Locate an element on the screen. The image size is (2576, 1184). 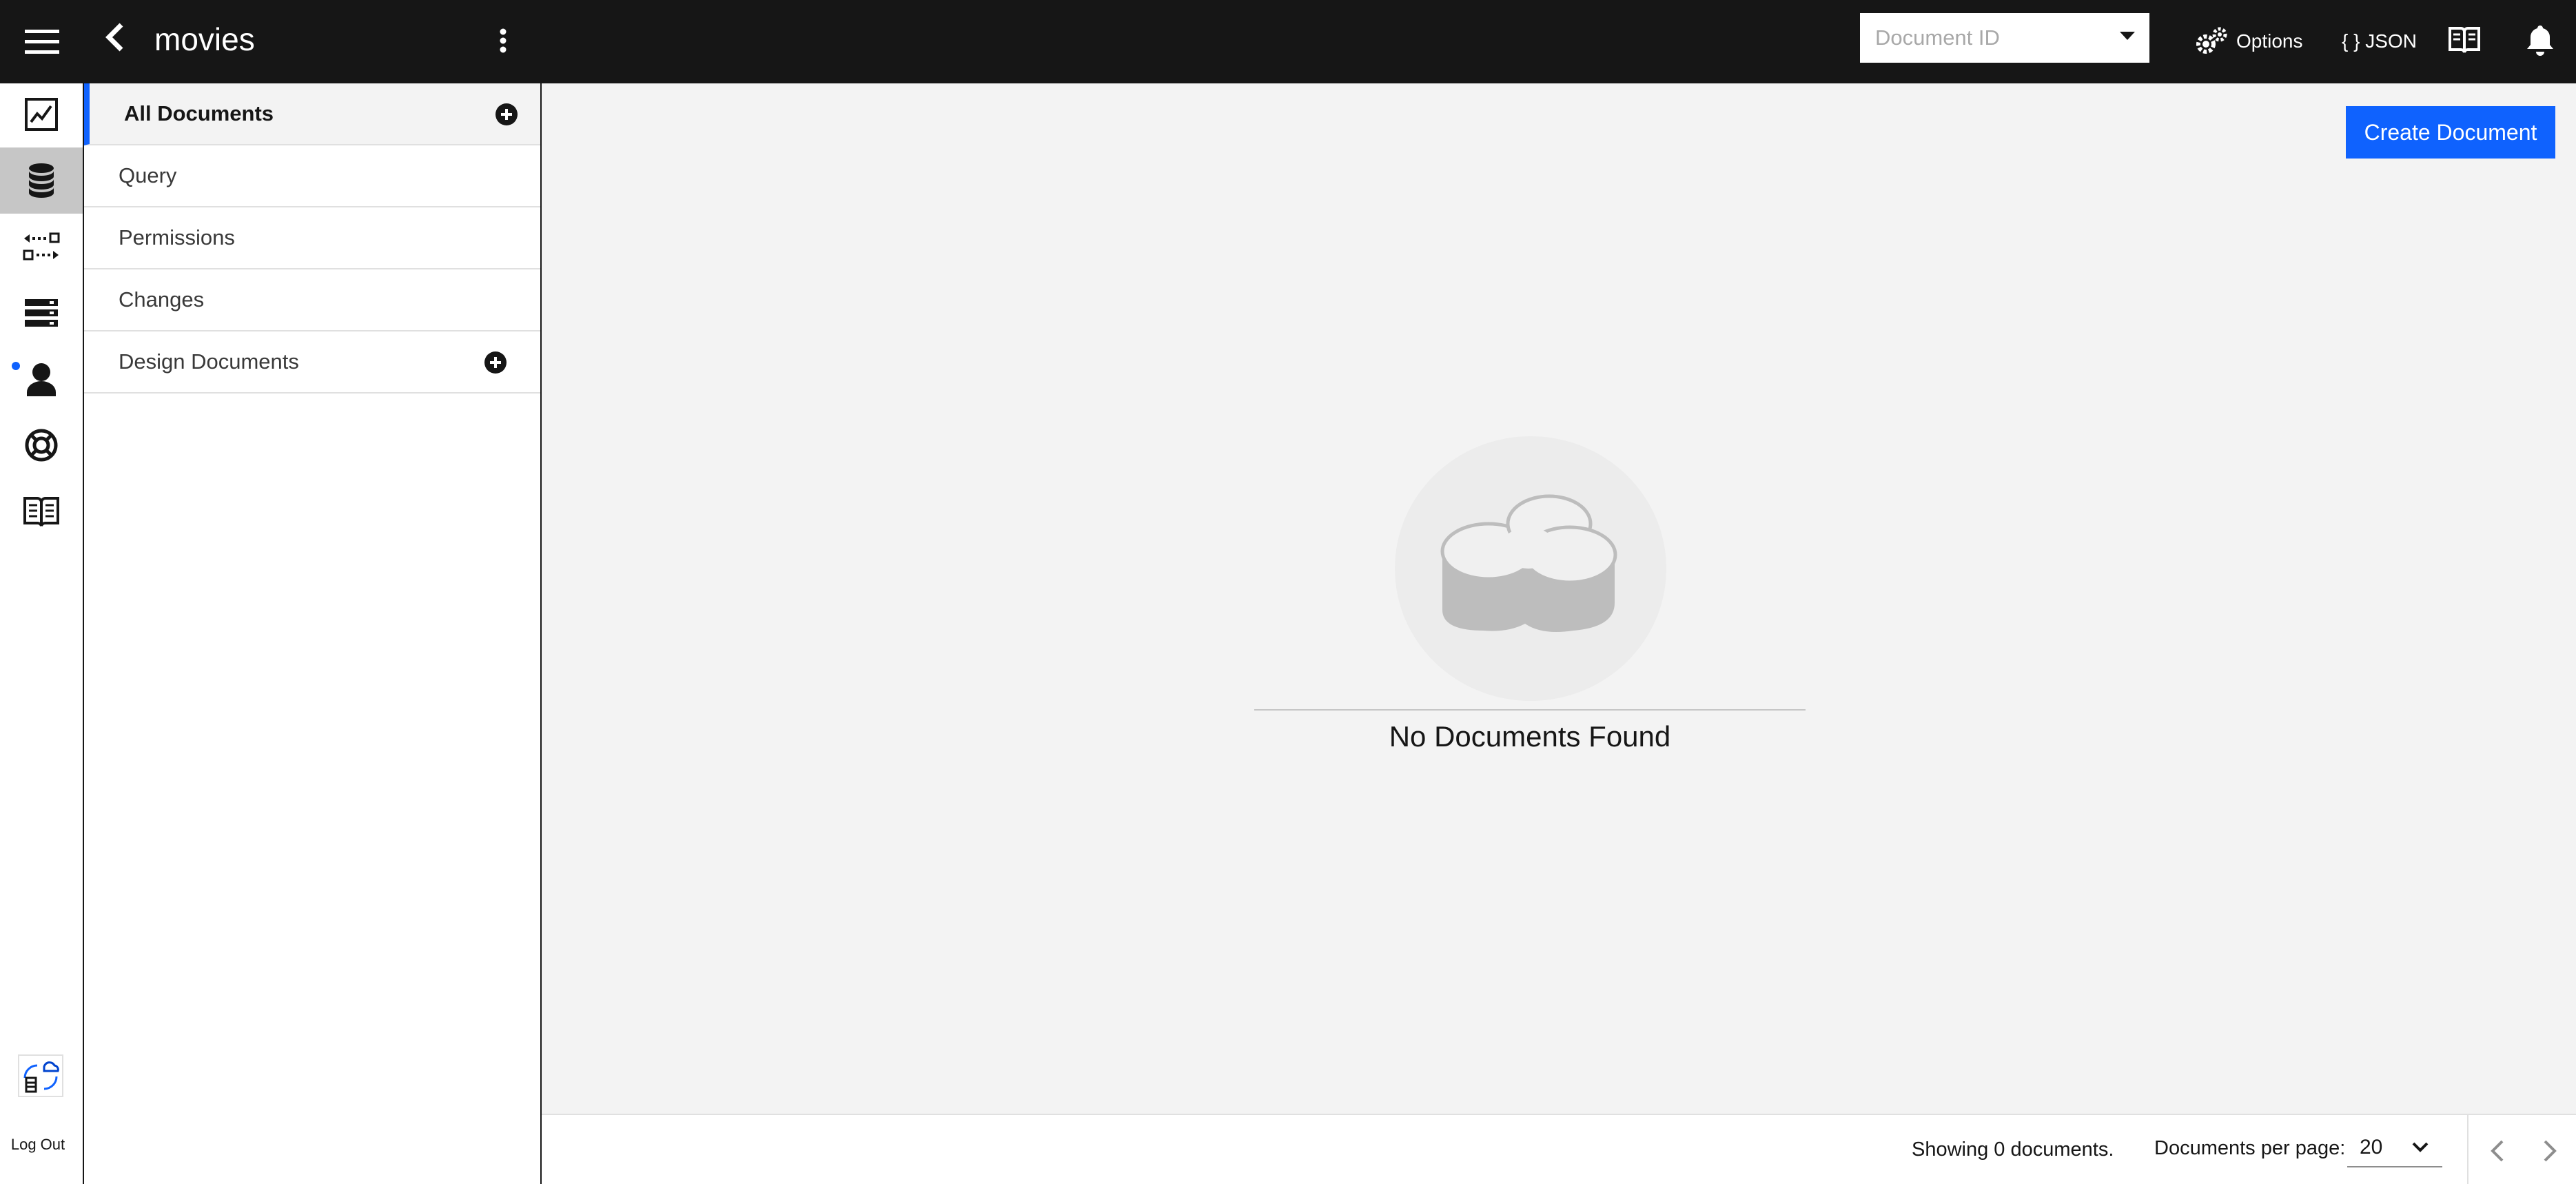
json-button: { } JSON is located at coordinates (2379, 41).